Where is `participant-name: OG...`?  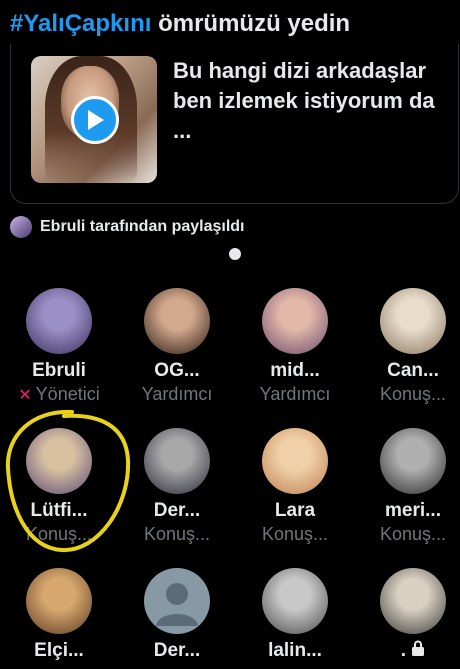
participant-name: OG... is located at coordinates (177, 370).